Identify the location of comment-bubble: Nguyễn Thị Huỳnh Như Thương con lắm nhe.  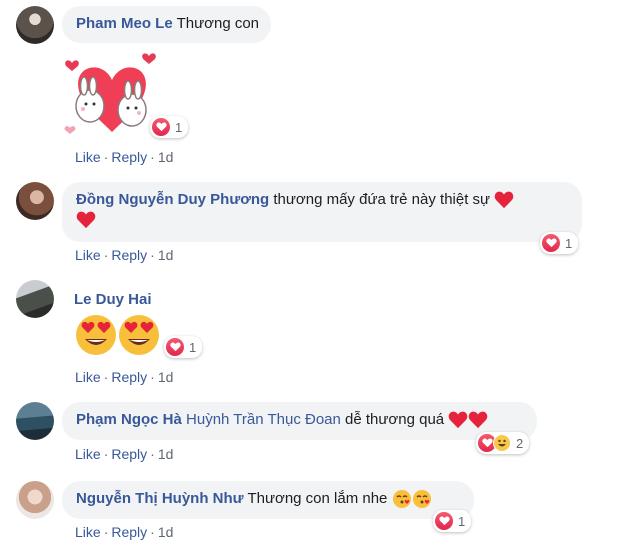
(268, 500).